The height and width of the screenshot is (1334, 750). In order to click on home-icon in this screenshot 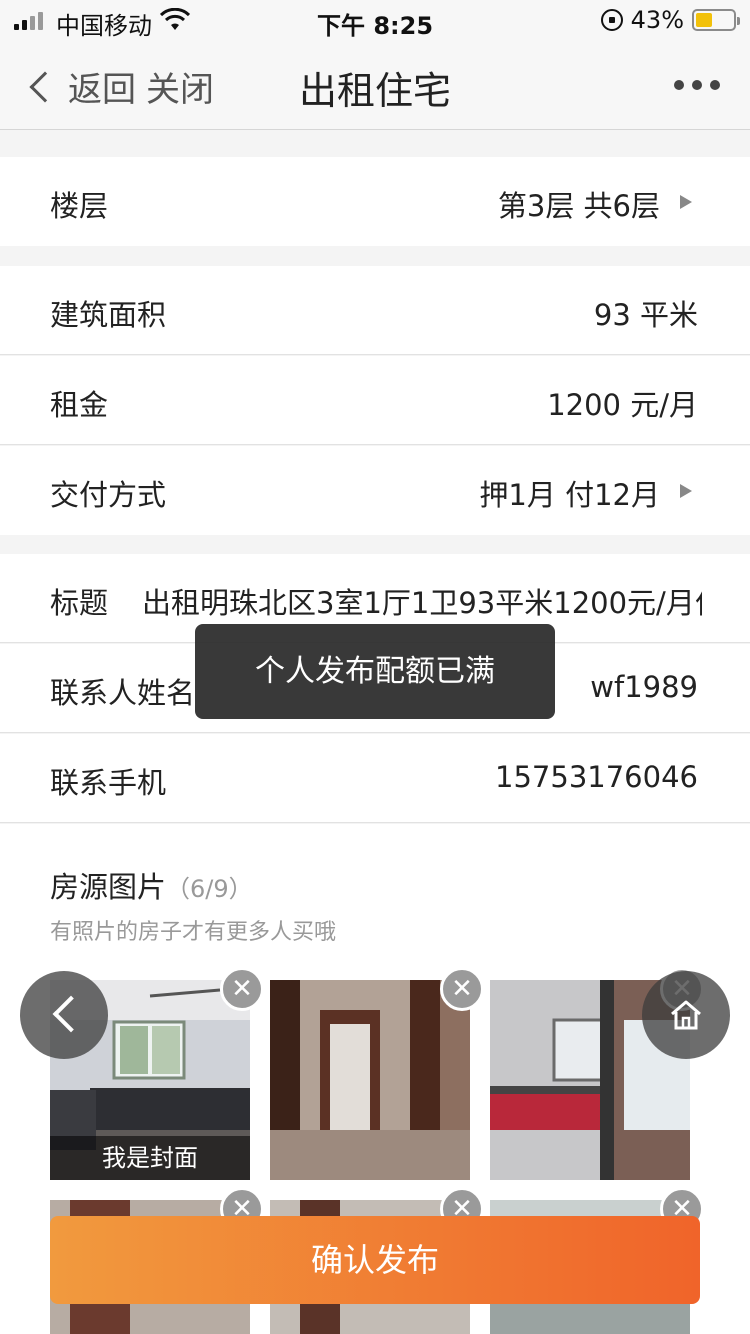, I will do `click(686, 1015)`.